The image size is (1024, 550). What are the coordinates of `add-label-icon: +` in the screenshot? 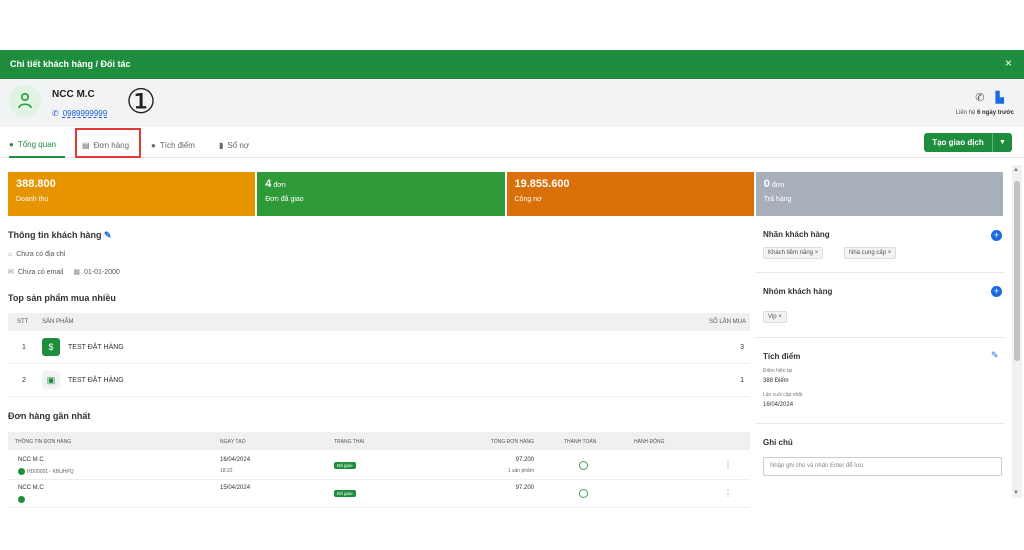 It's located at (996, 235).